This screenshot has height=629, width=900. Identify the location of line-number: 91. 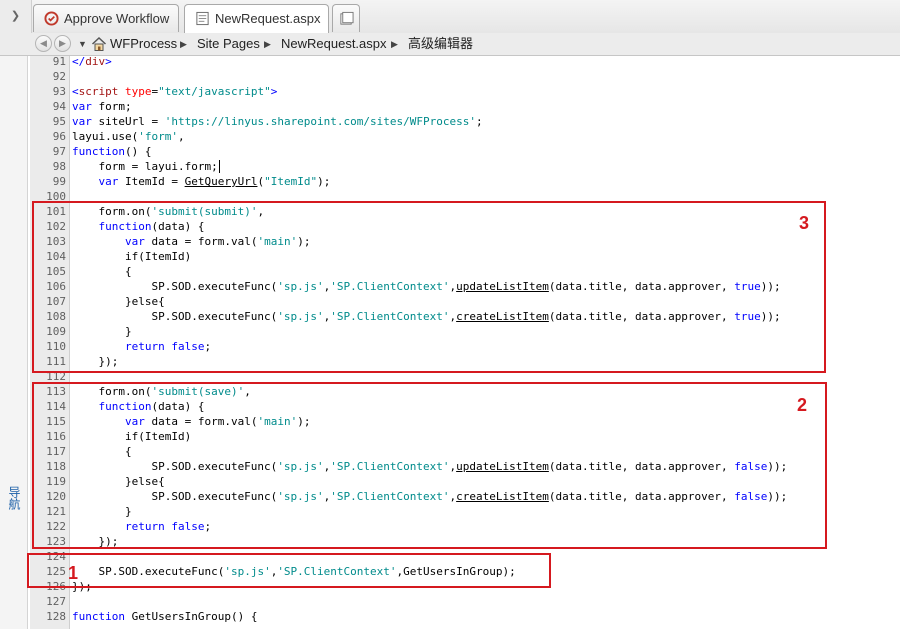
(59, 62).